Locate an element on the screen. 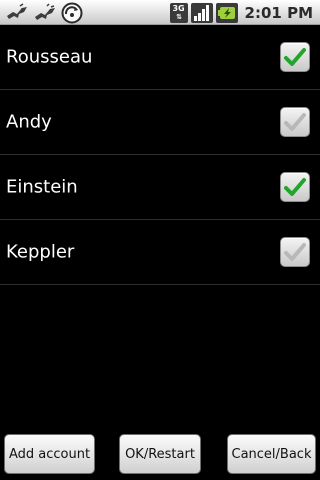 The width and height of the screenshot is (320, 480). account-row: Rousseau is located at coordinates (160, 57).